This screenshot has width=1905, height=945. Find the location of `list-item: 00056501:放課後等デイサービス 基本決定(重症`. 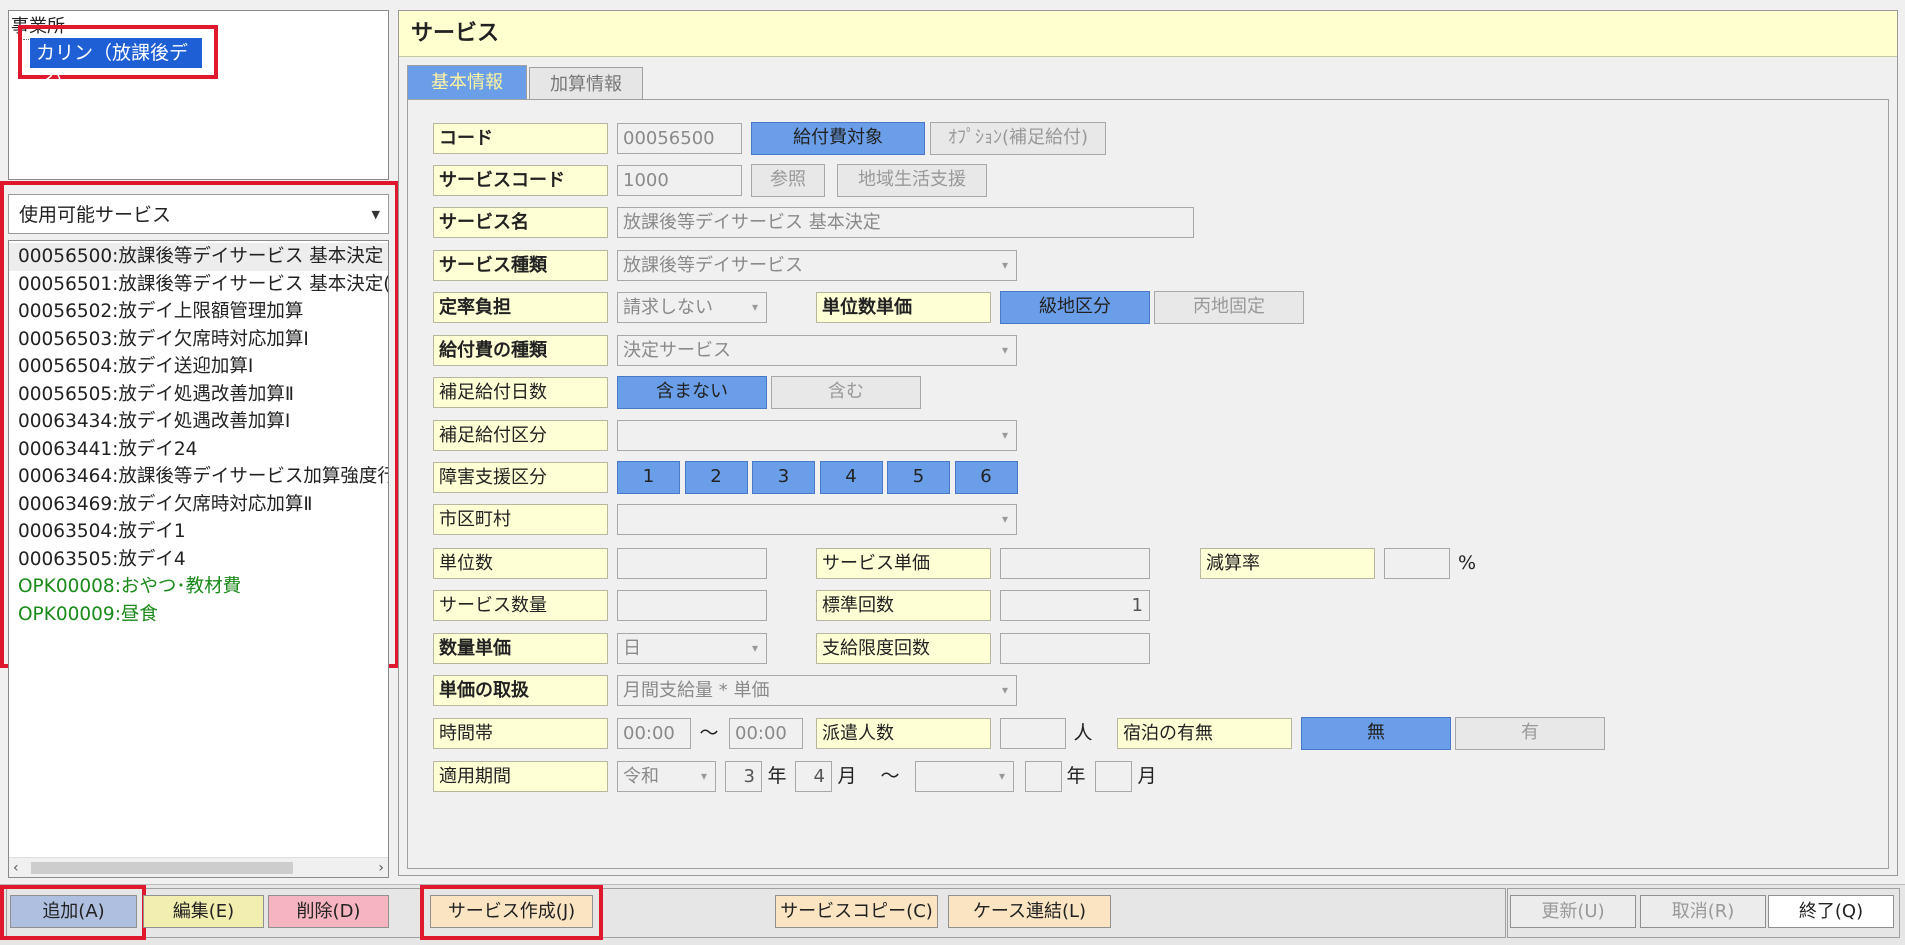

list-item: 00056501:放課後等デイサービス 基本決定(重症 is located at coordinates (198, 285).